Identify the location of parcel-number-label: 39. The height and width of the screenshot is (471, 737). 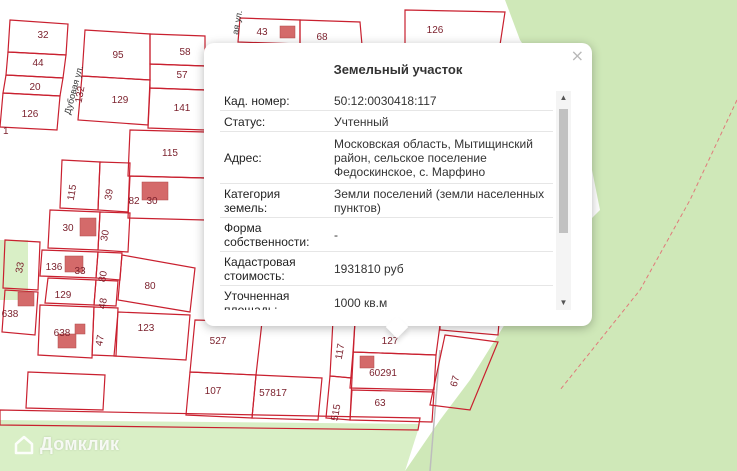
(109, 194).